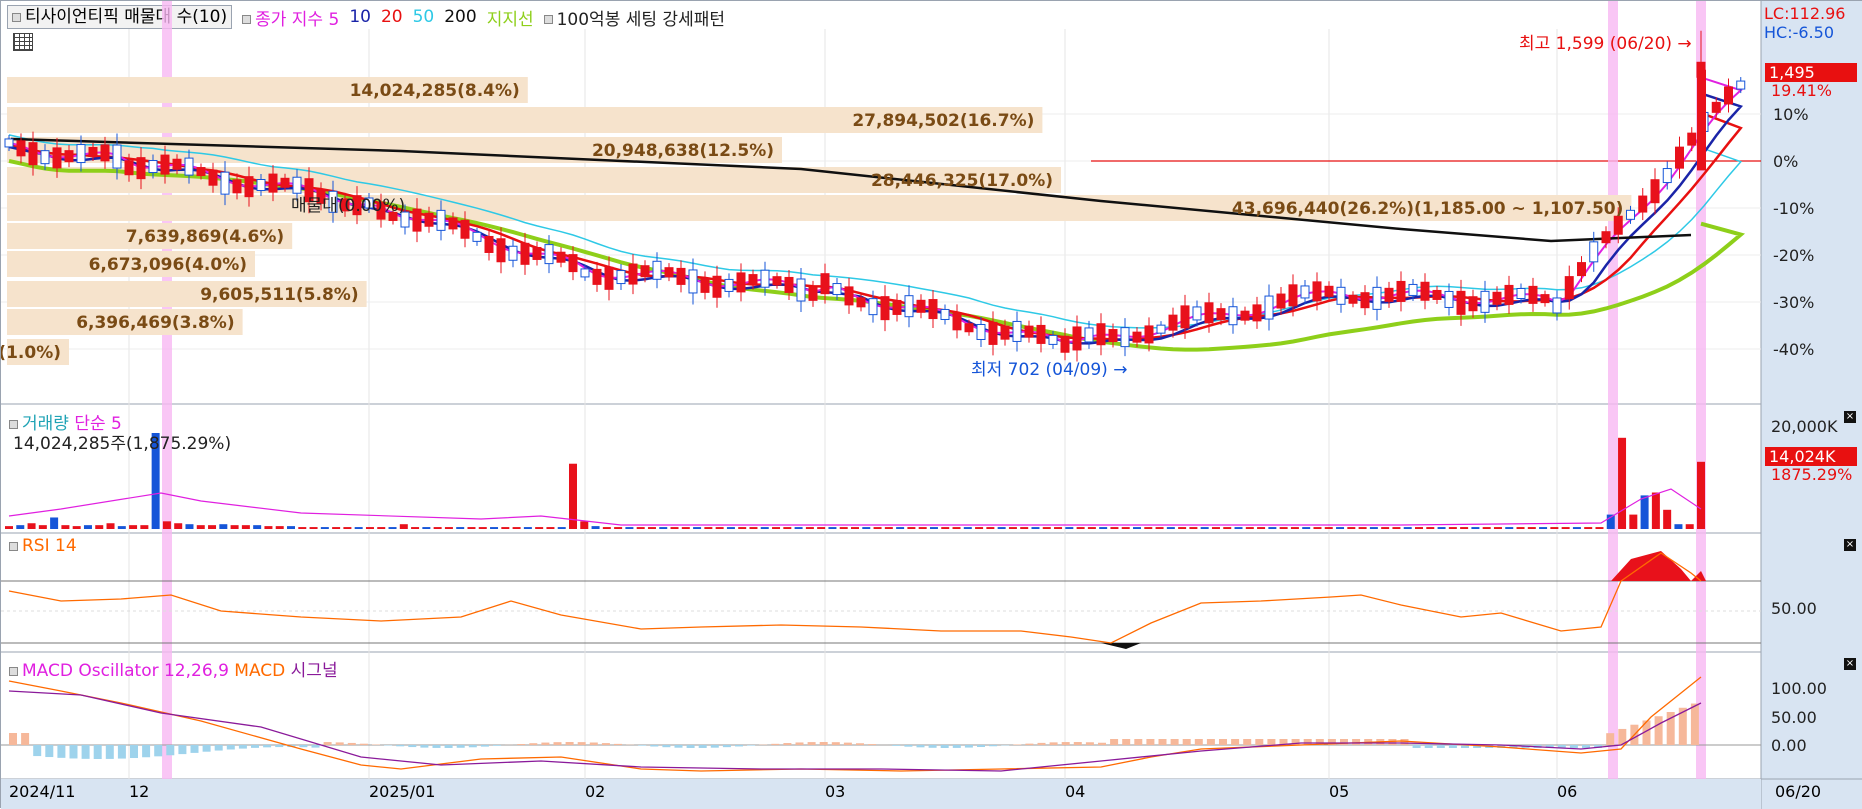 The image size is (1862, 809). What do you see at coordinates (1811, 474) in the screenshot?
I see `volume-badge-pct: 1875.29%` at bounding box center [1811, 474].